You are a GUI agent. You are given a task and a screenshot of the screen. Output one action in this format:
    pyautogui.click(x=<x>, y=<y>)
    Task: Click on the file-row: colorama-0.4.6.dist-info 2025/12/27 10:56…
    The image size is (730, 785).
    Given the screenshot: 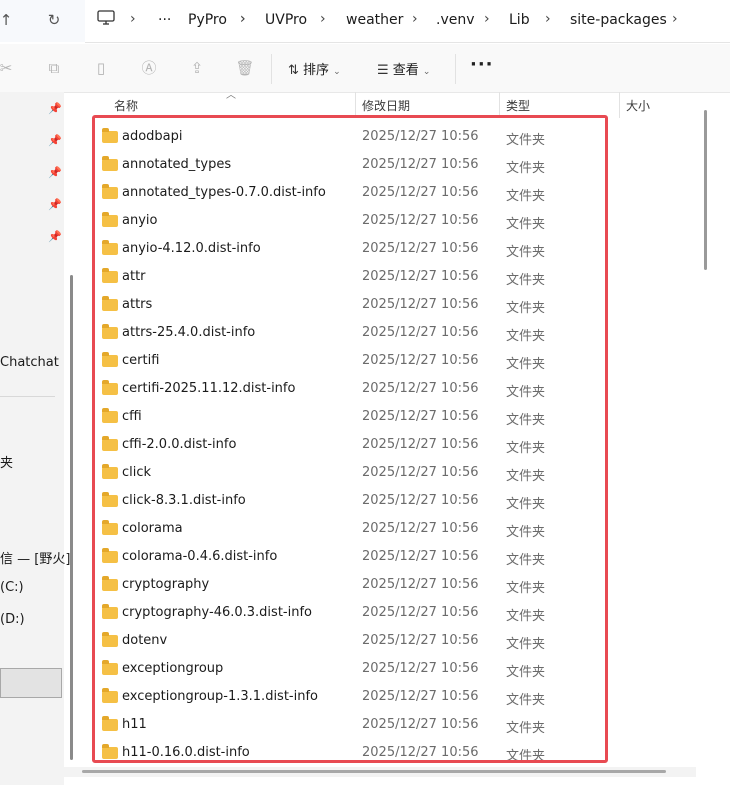 What is the action you would take?
    pyautogui.click(x=350, y=557)
    